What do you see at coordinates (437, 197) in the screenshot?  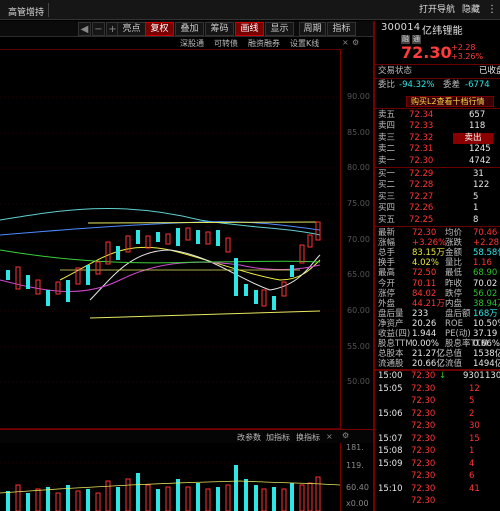 I see `buy-level-row: 买三 72.27 5` at bounding box center [437, 197].